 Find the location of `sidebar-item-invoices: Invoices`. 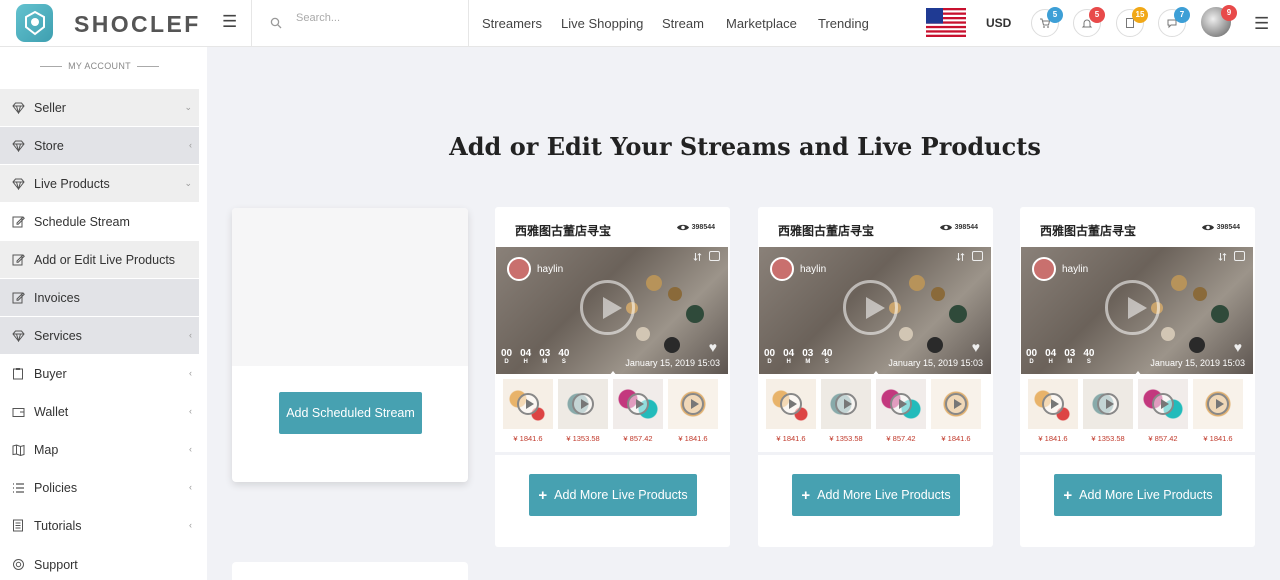

sidebar-item-invoices: Invoices is located at coordinates (99, 297).